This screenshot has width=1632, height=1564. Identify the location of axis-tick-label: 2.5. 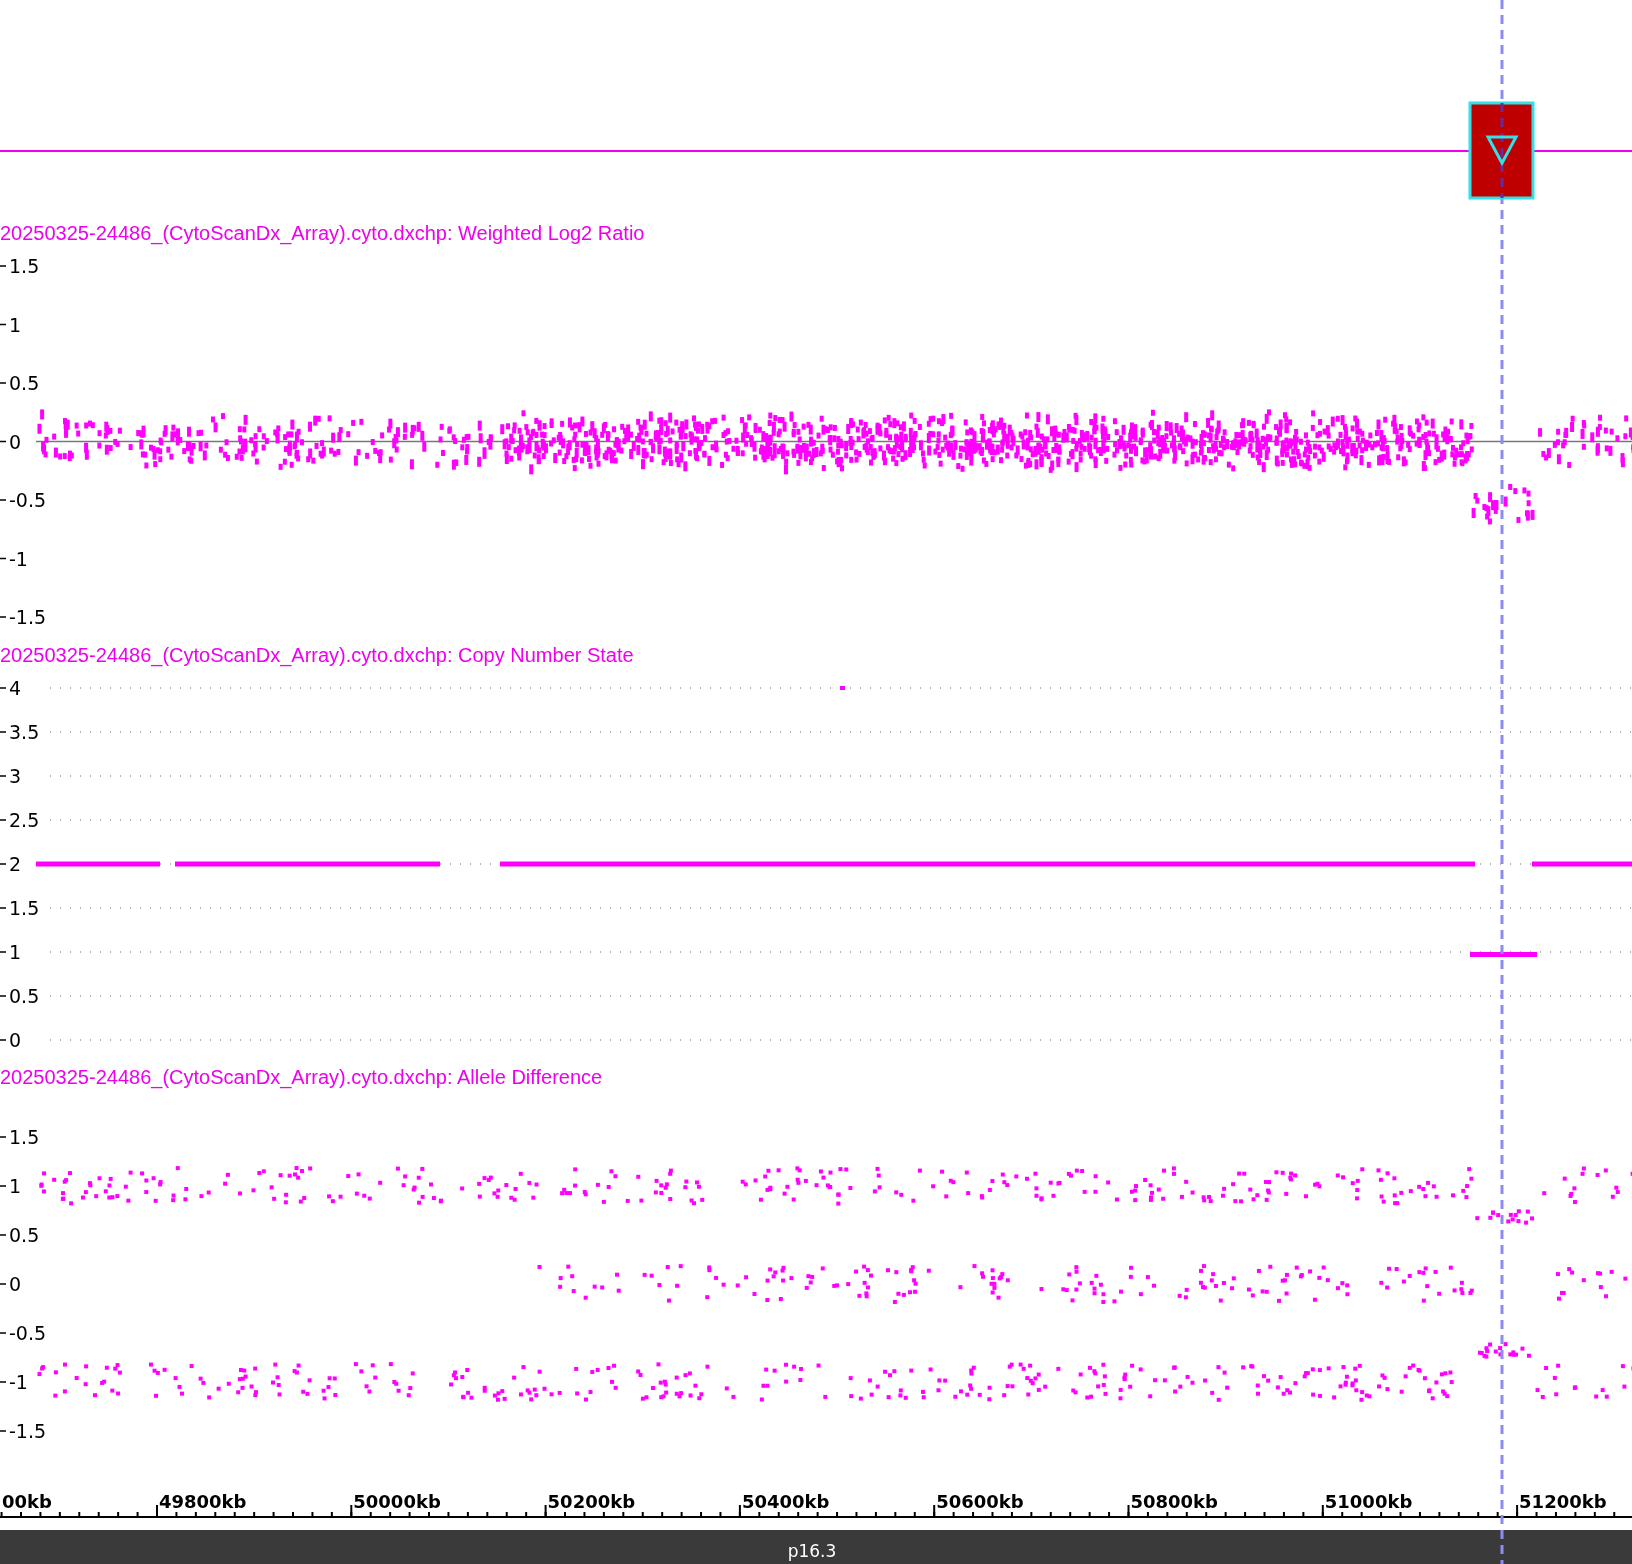
(24, 820).